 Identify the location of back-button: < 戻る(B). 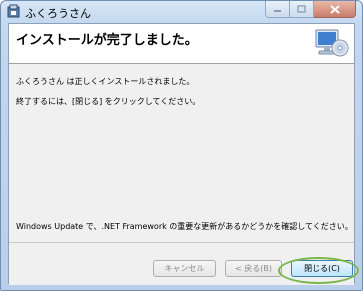
(253, 268).